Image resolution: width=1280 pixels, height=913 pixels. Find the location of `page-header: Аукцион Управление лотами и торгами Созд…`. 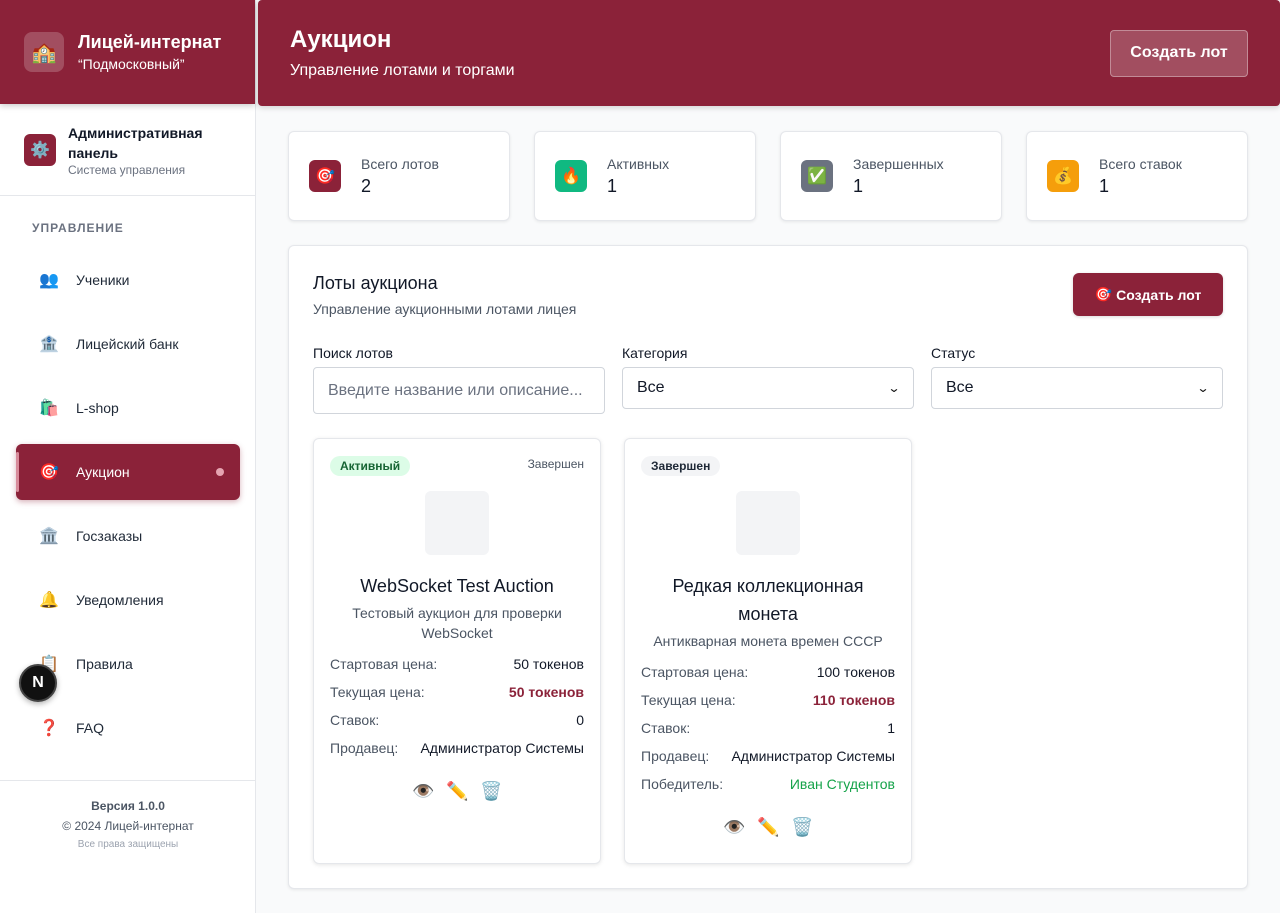

page-header: Аукцион Управление лотами и торгами Созд… is located at coordinates (769, 53).